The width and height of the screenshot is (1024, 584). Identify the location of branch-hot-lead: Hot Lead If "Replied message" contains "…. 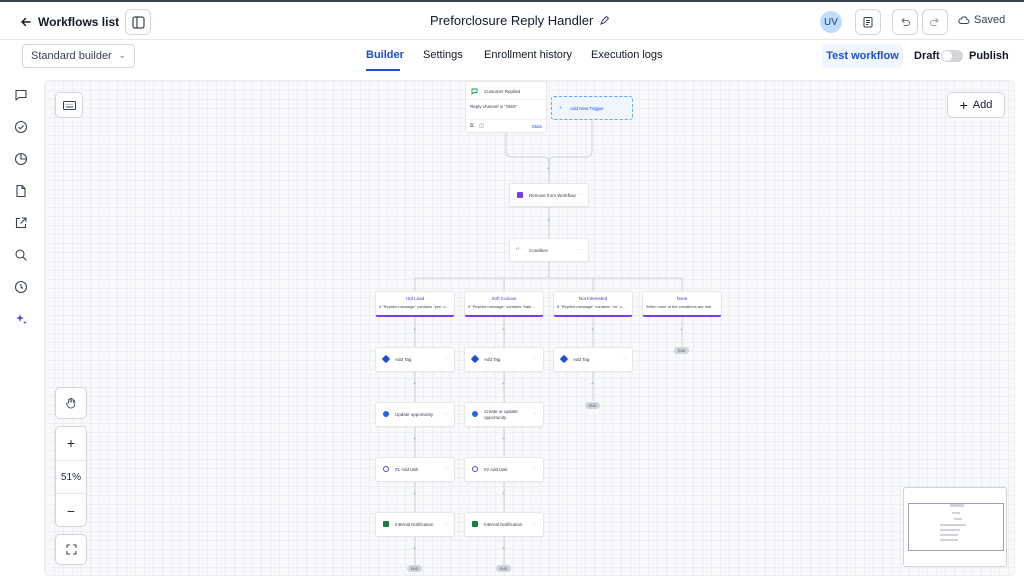
(415, 304).